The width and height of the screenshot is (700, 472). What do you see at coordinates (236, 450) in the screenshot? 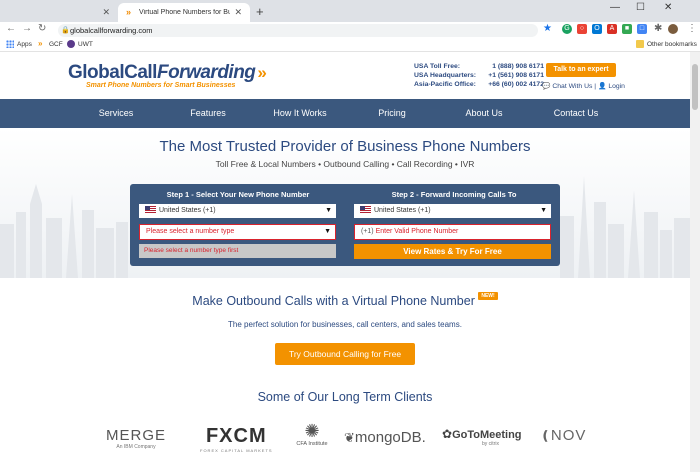
I see `fxcm-logo-sub: FOREX CAPITAL MARKETS` at bounding box center [236, 450].